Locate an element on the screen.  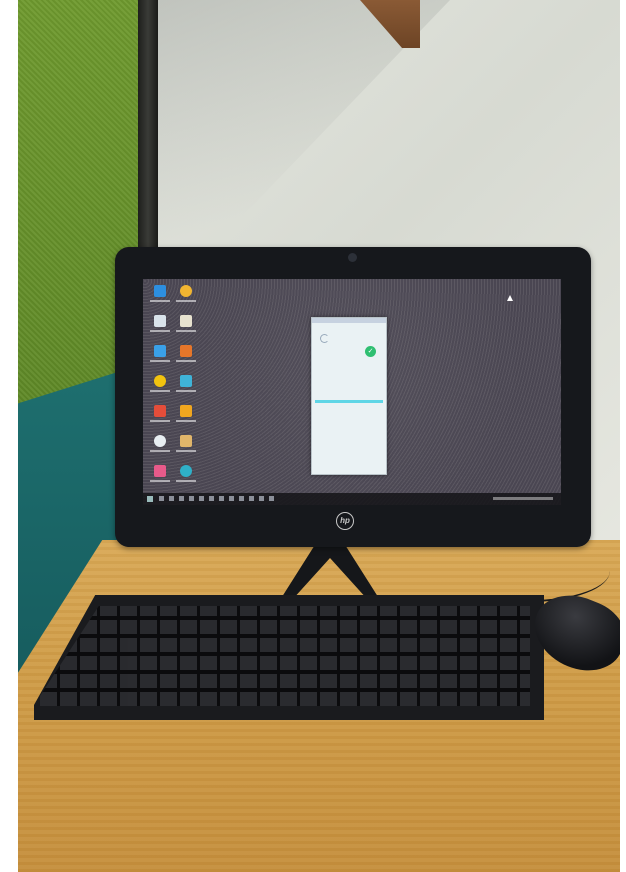
cable is located at coordinates (530, 571).